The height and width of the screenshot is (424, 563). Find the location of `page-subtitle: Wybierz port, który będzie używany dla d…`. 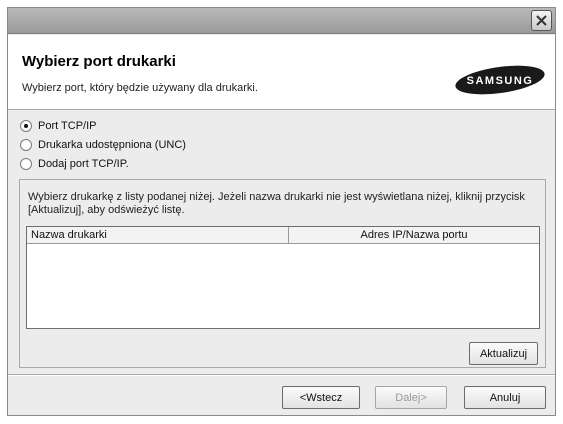

page-subtitle: Wybierz port, który będzie używany dla d… is located at coordinates (140, 88).